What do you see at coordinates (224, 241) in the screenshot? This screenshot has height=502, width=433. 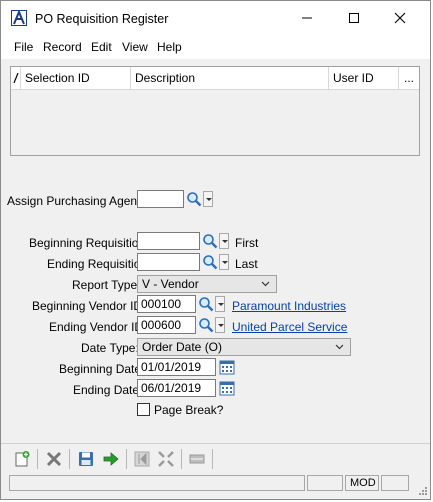 I see `begin-req-dropdown-arrow` at bounding box center [224, 241].